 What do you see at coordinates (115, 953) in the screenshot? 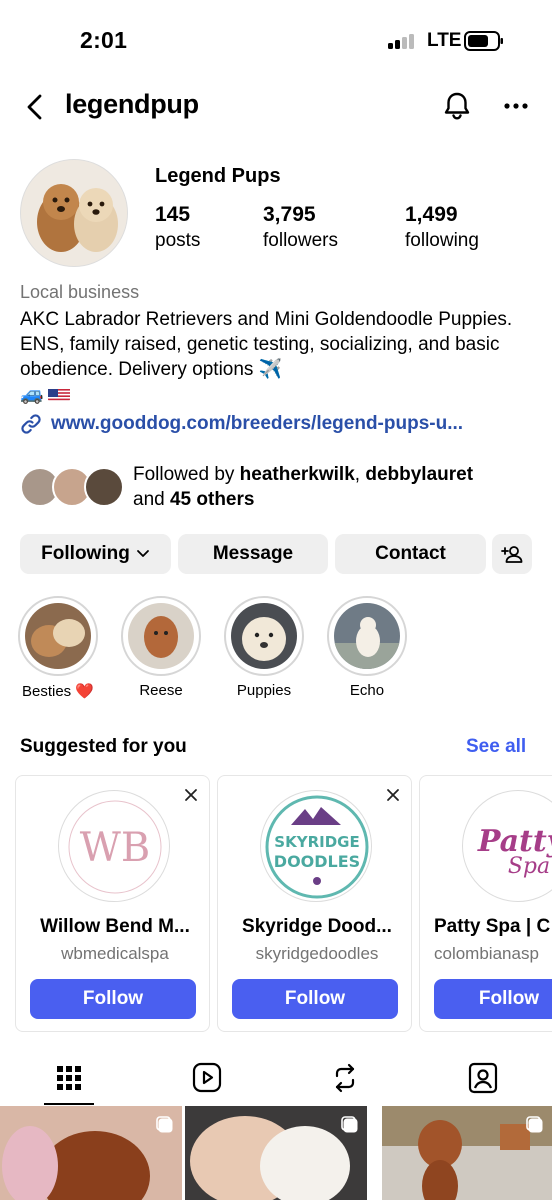
I see `suggested-handle: wbmedicalspa` at bounding box center [115, 953].